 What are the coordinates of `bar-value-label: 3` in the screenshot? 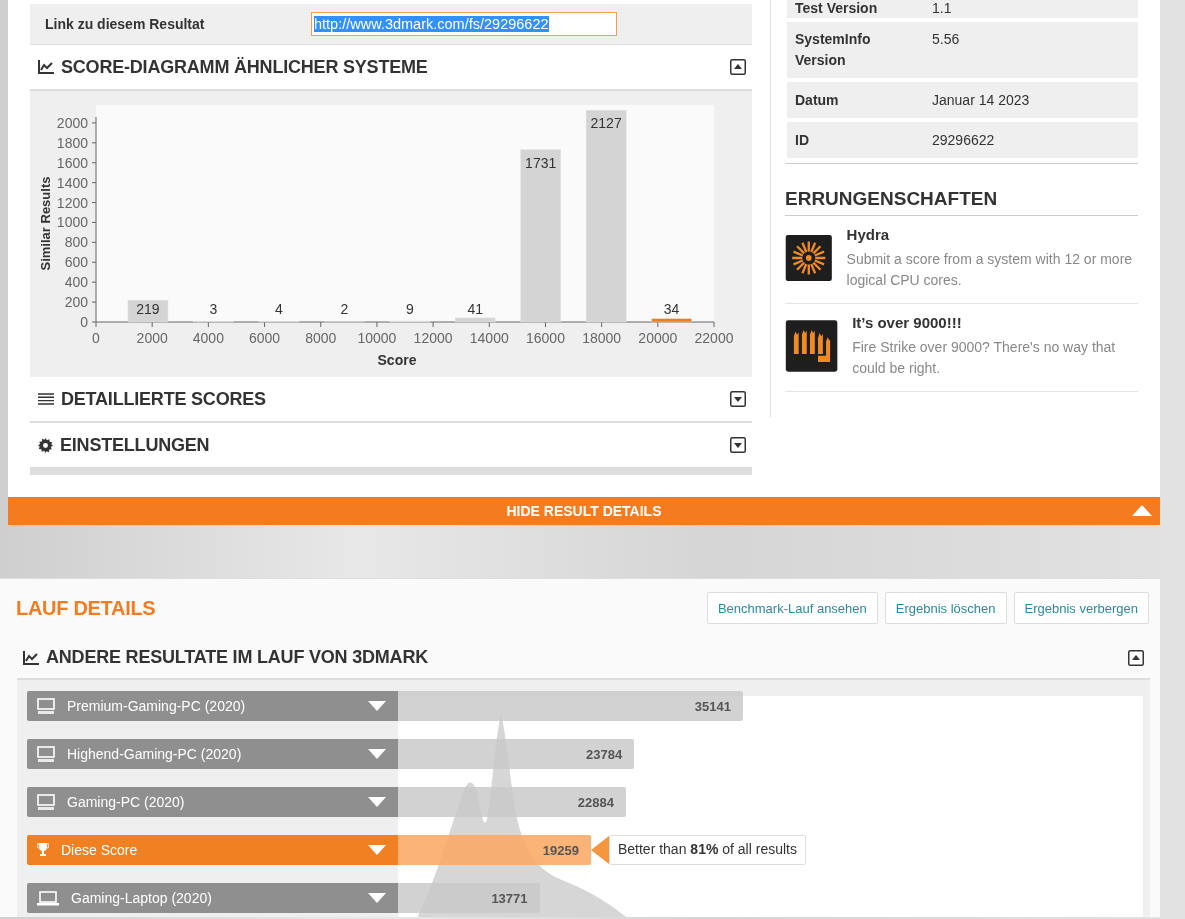 It's located at (213, 309).